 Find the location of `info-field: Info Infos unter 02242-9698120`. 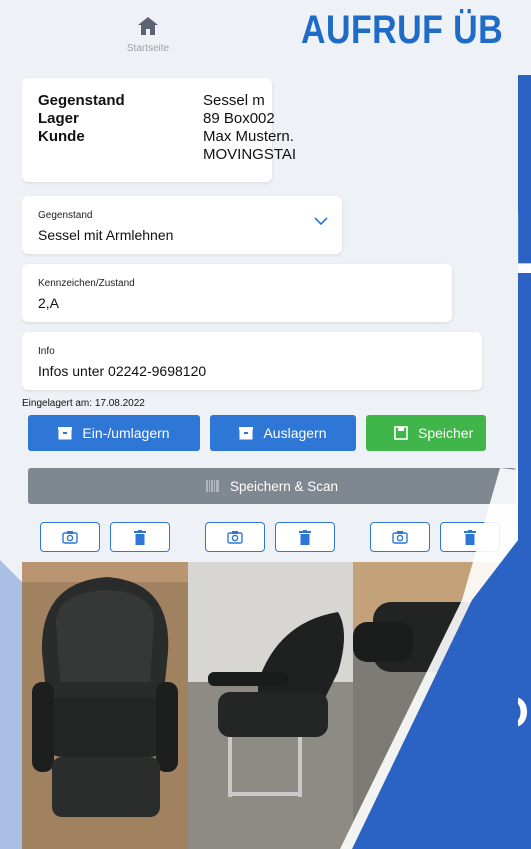

info-field: Info Infos unter 02242-9698120 is located at coordinates (252, 361).